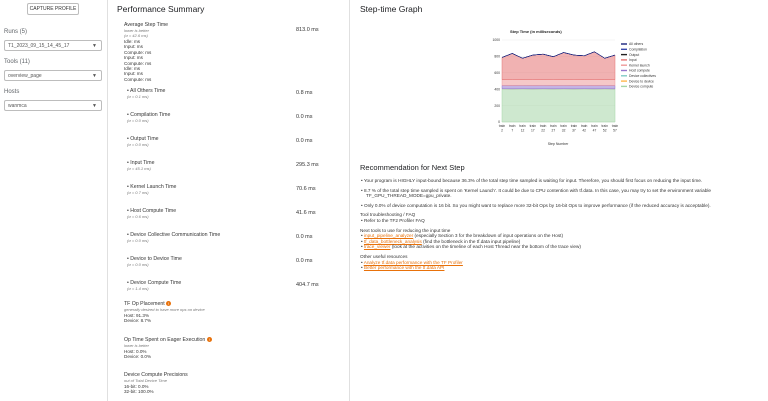 The width and height of the screenshot is (768, 401). Describe the element at coordinates (562, 221) in the screenshot. I see `tool-faq-item: Refer to the TF2 Profiler FAQ` at that location.